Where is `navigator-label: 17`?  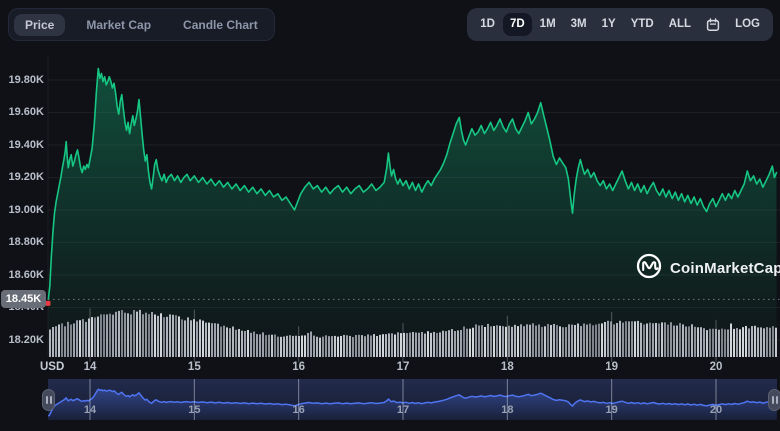
navigator-label: 17 is located at coordinates (403, 410).